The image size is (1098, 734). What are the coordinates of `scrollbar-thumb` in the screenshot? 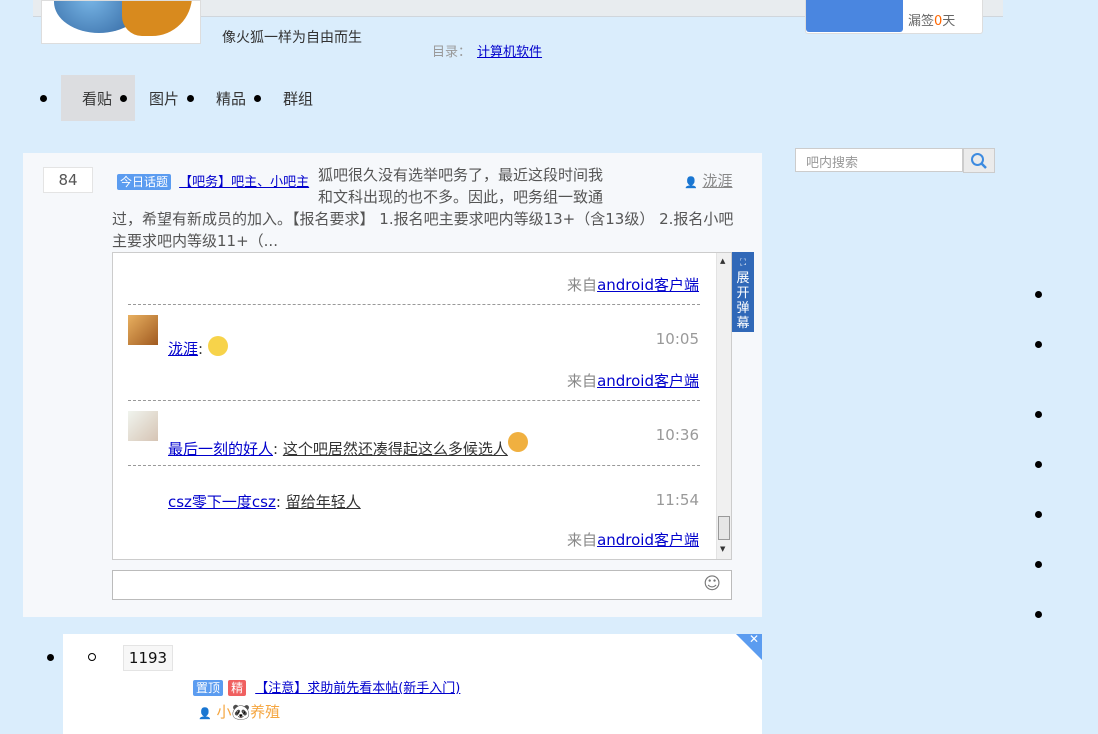 It's located at (724, 528).